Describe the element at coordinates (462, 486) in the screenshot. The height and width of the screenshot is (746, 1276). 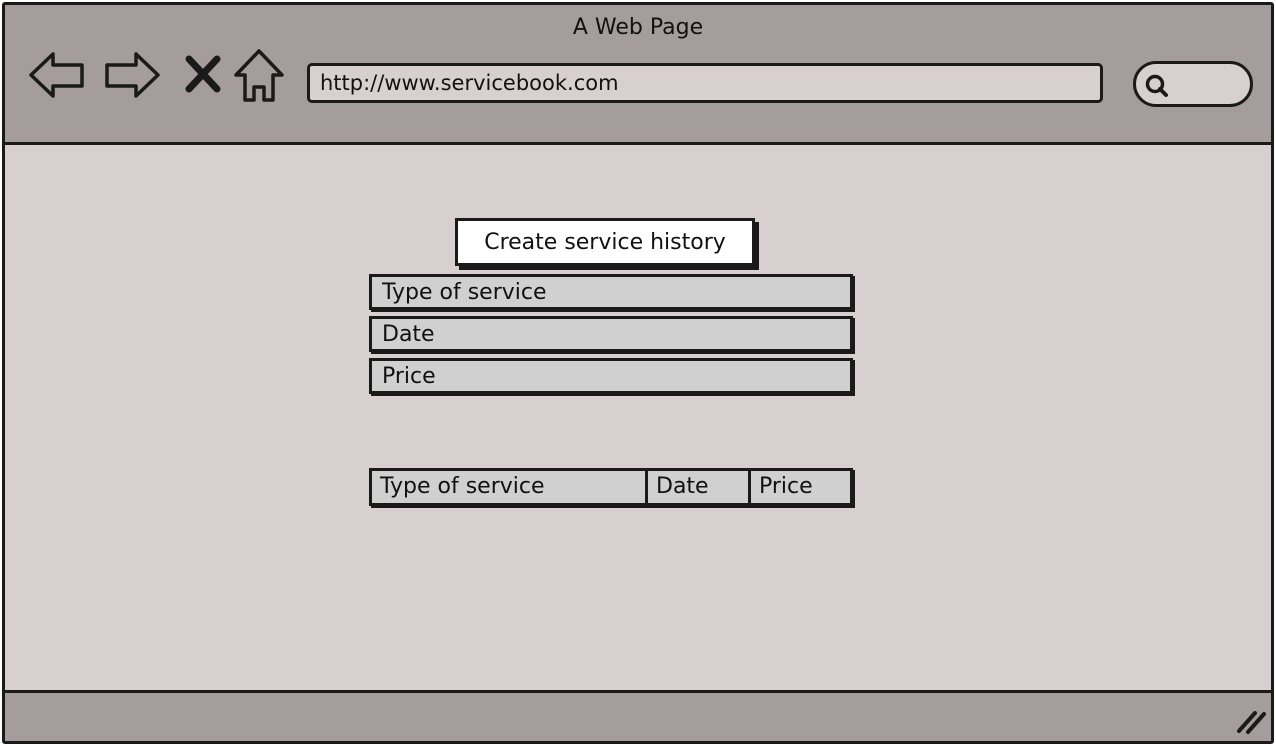
I see `column-header-type-of-service: Type of service` at that location.